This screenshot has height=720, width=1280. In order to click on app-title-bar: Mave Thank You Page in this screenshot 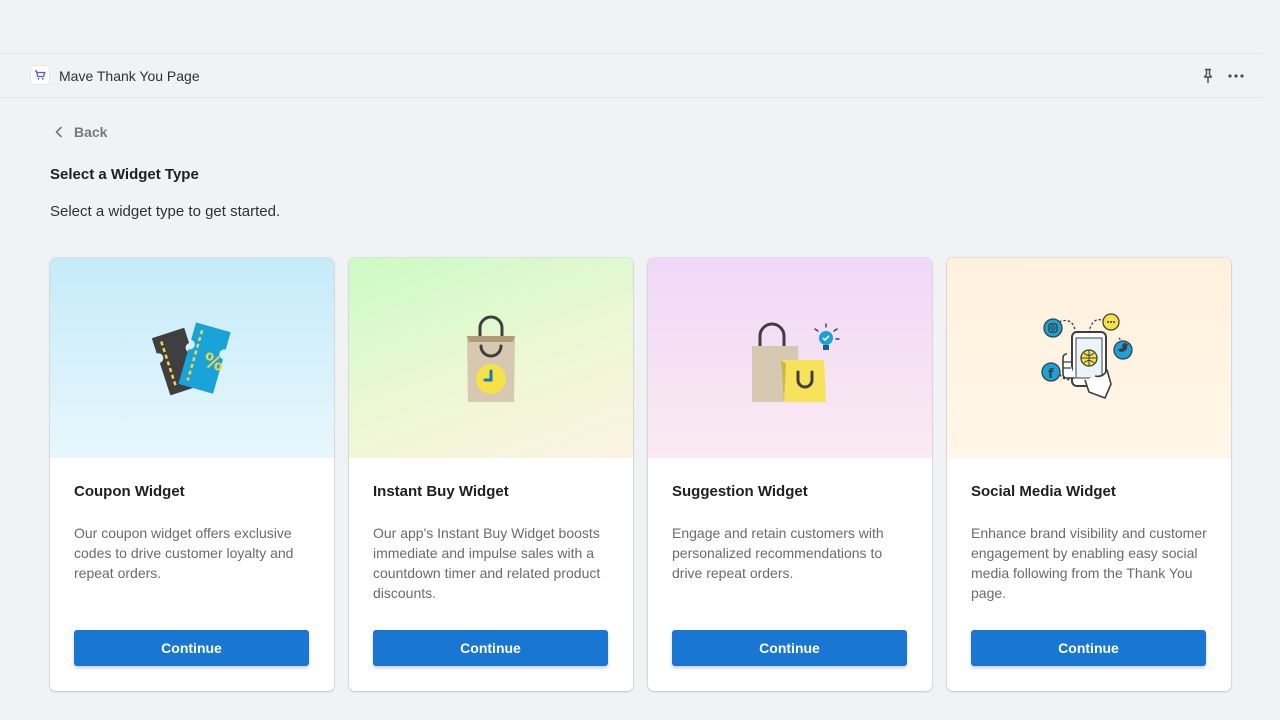, I will do `click(631, 76)`.